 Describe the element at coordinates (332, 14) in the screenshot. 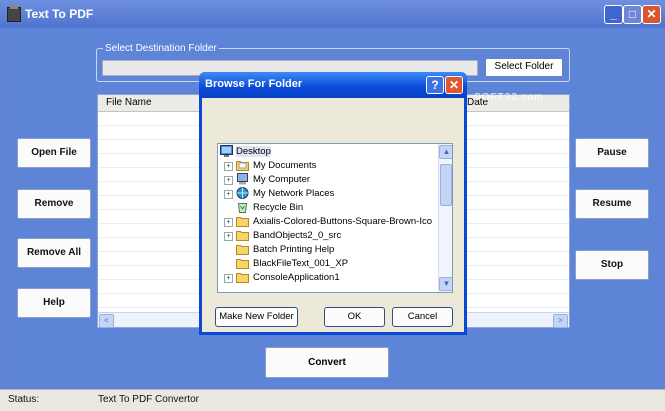

I see `title-bar: Text To PDF _ □ ✕` at that location.